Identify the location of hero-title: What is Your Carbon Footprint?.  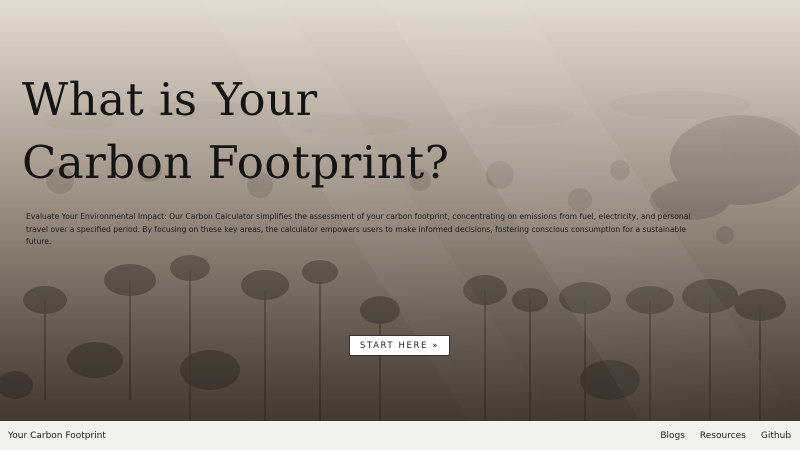
(236, 131).